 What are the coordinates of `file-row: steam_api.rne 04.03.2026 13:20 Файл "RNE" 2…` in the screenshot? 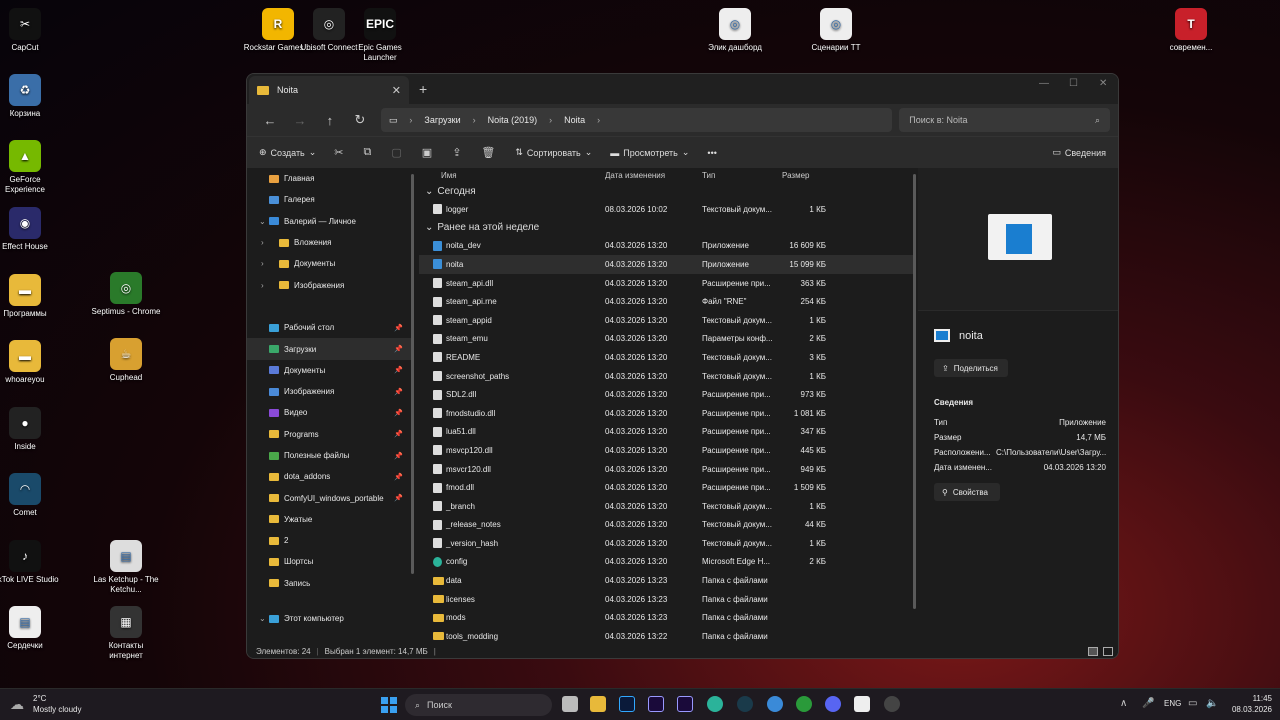 It's located at (666, 301).